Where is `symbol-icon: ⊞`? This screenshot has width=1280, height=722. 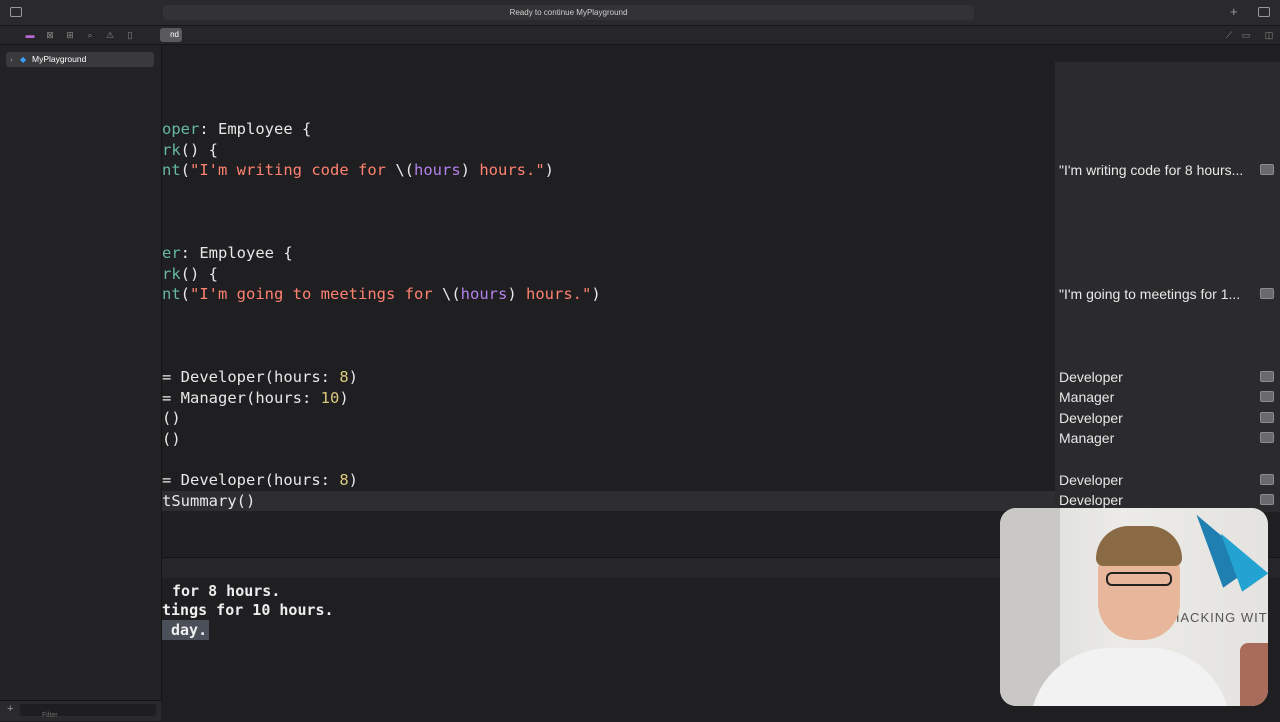
symbol-icon: ⊞ is located at coordinates (70, 35).